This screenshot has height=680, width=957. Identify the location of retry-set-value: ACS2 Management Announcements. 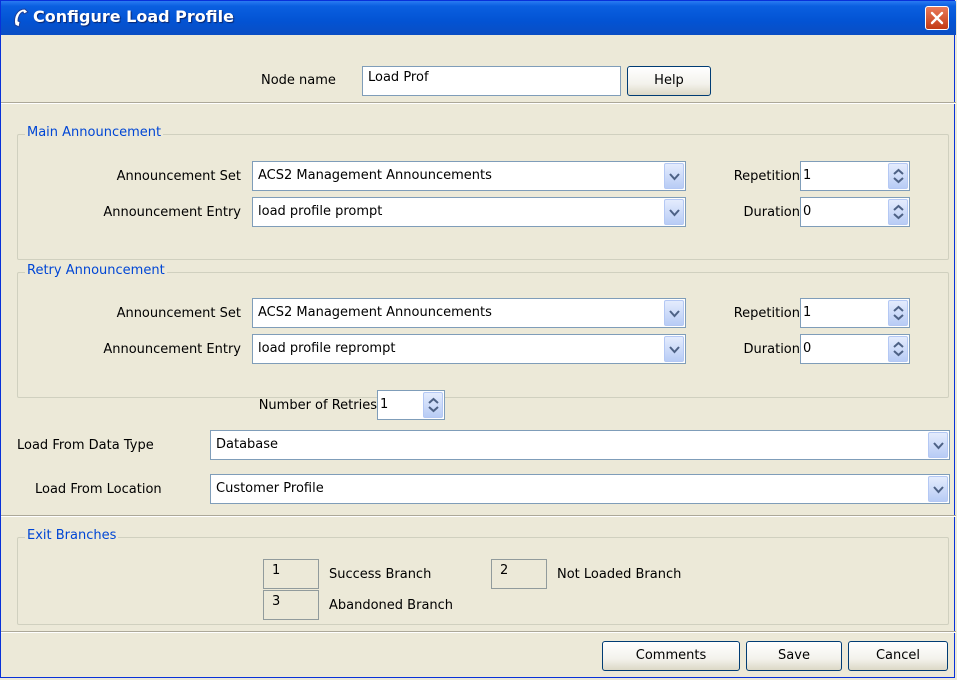
(375, 312).